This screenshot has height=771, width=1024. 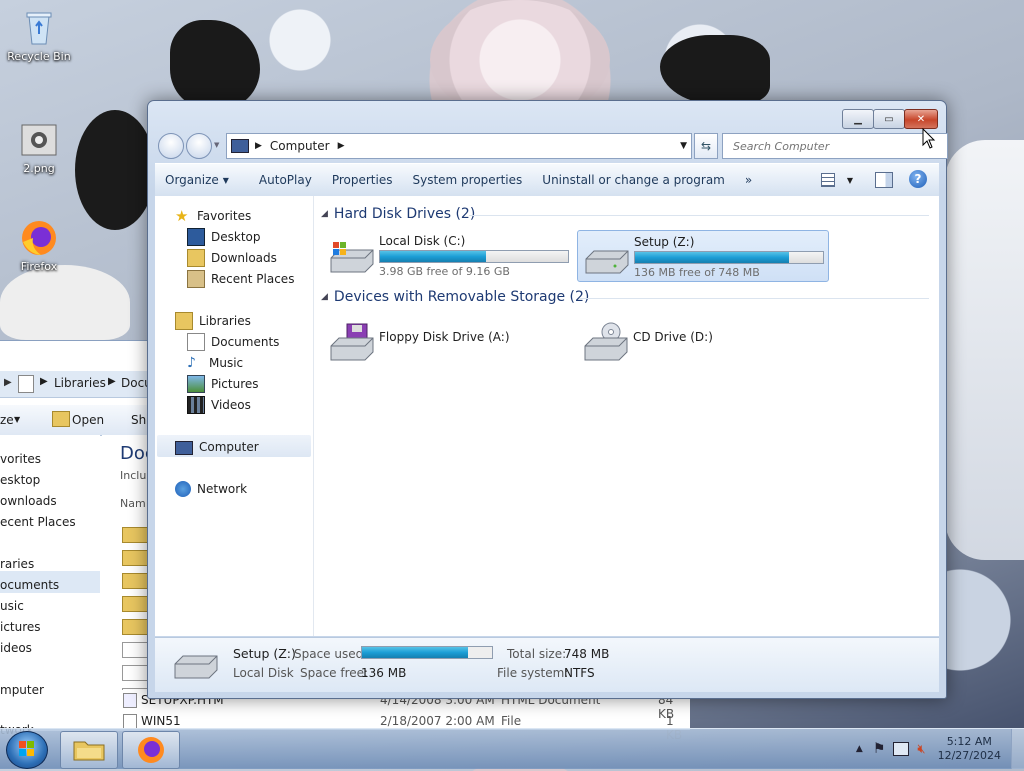 What do you see at coordinates (196, 237) in the screenshot?
I see `desktop-icon` at bounding box center [196, 237].